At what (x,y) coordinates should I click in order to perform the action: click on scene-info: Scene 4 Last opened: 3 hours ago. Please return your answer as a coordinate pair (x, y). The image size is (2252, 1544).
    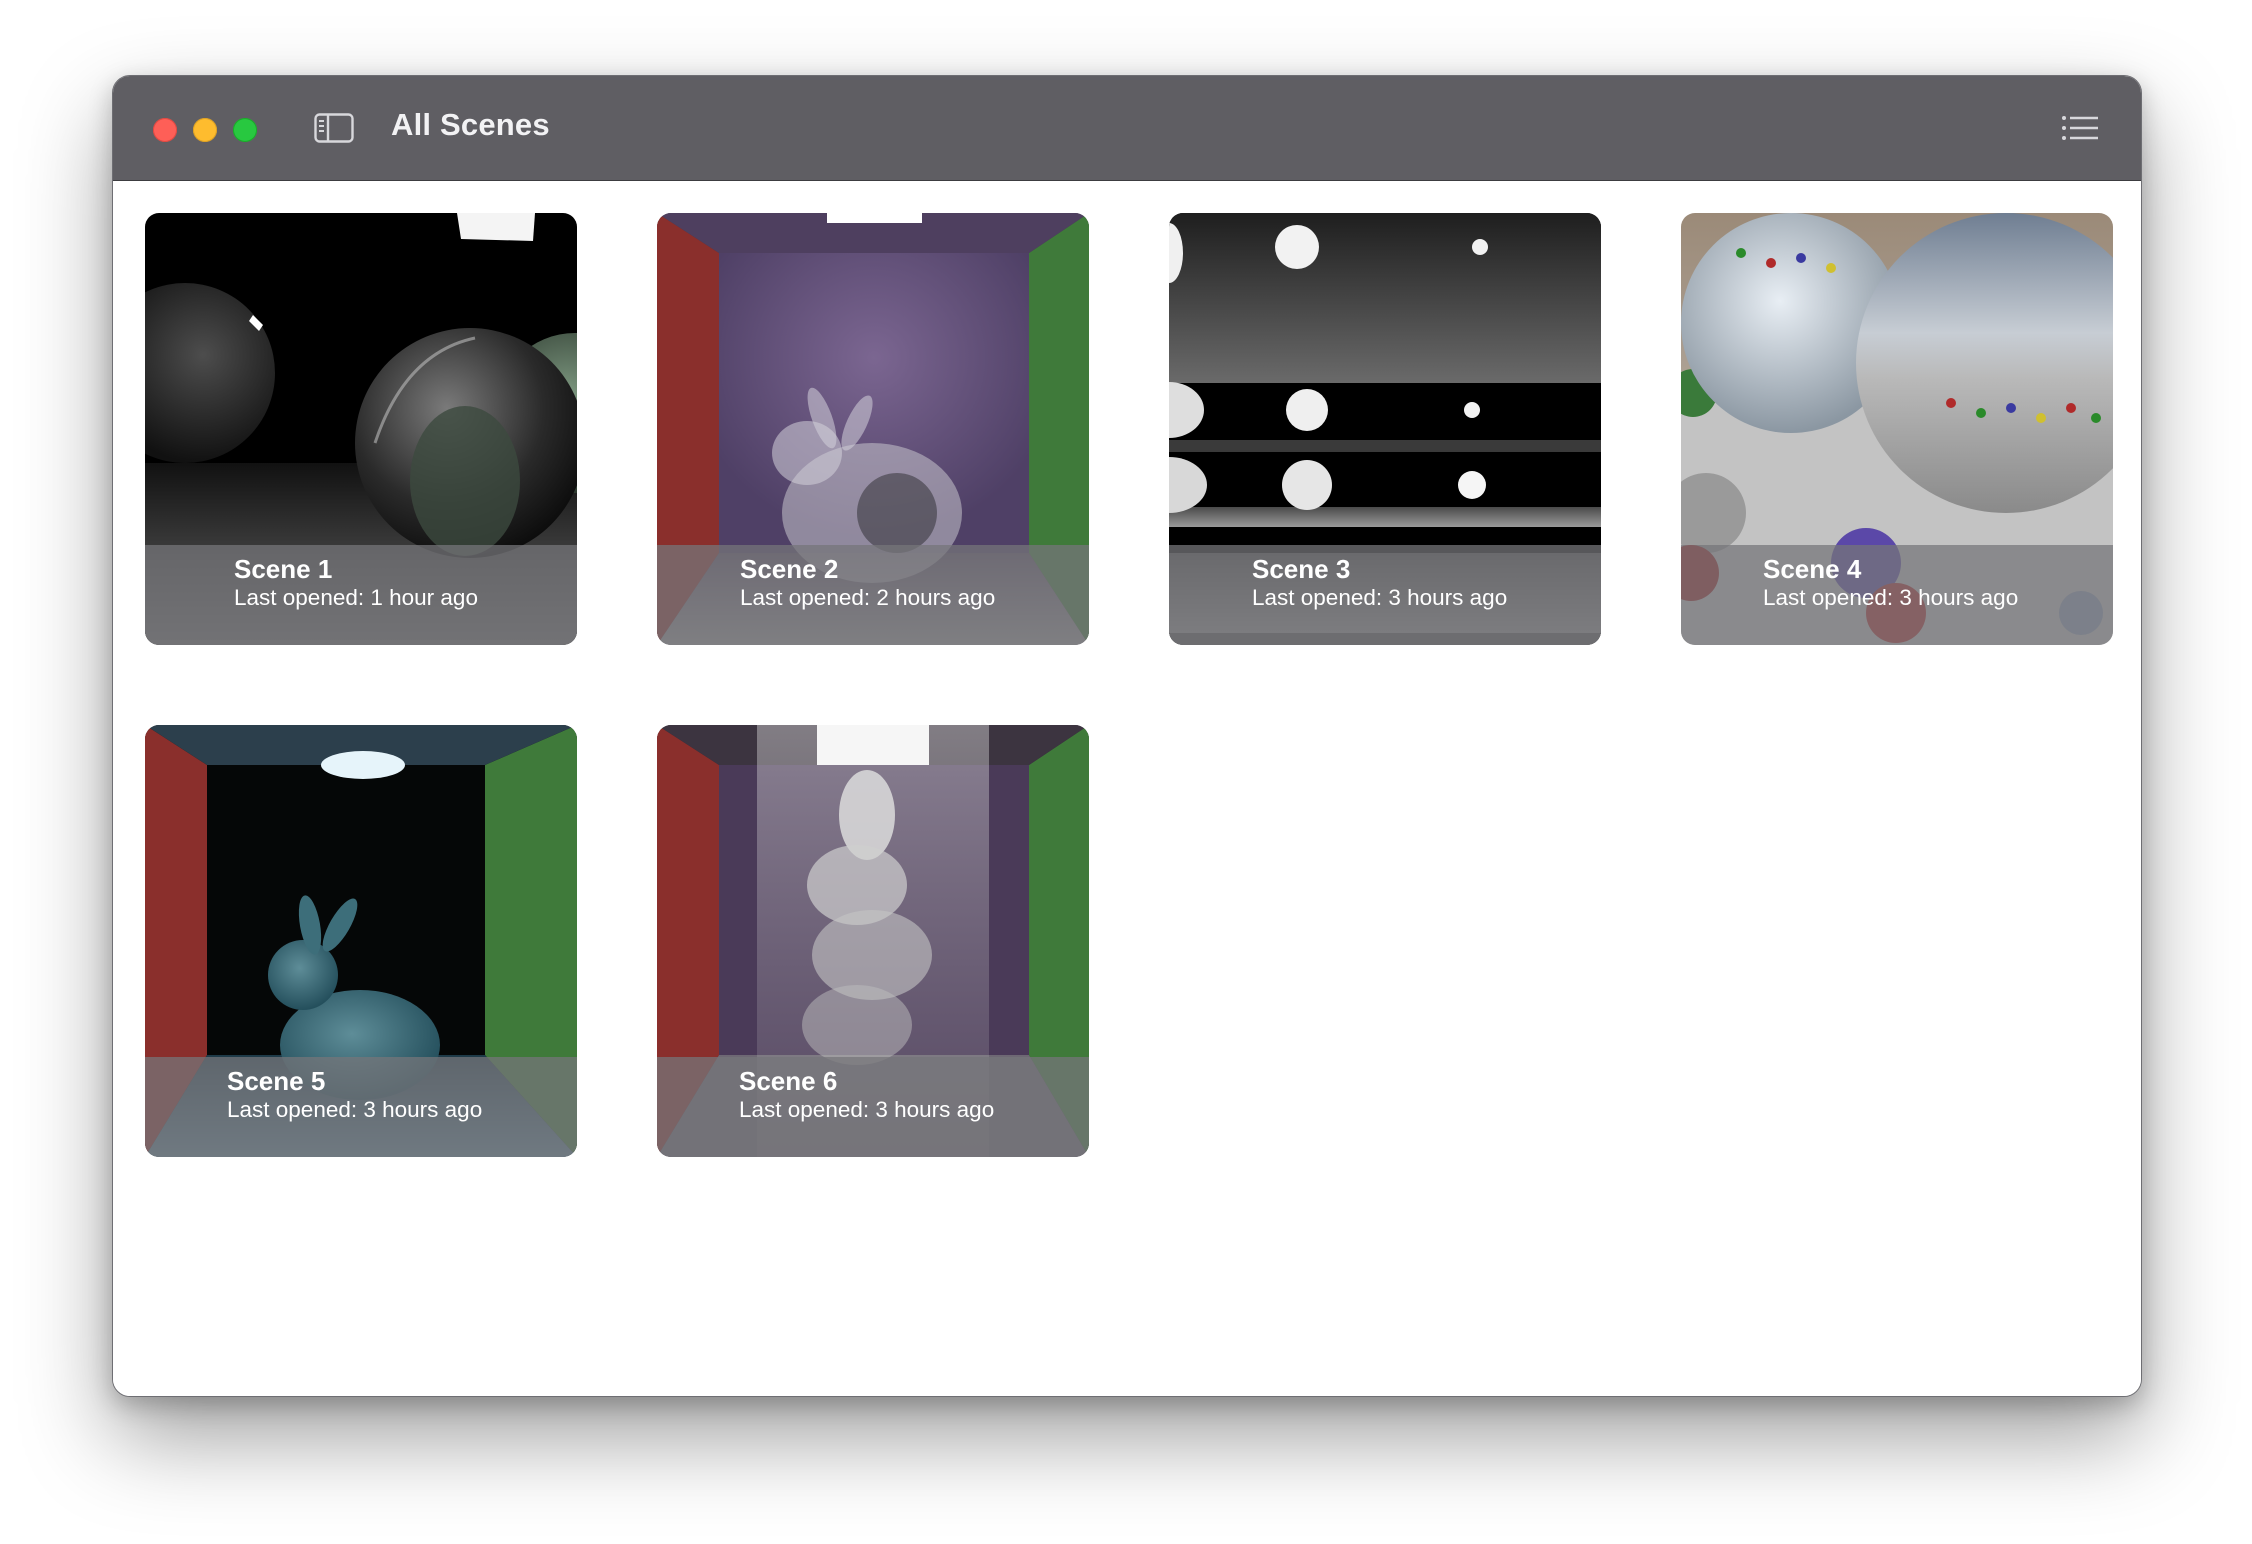
    Looking at the image, I should click on (1897, 595).